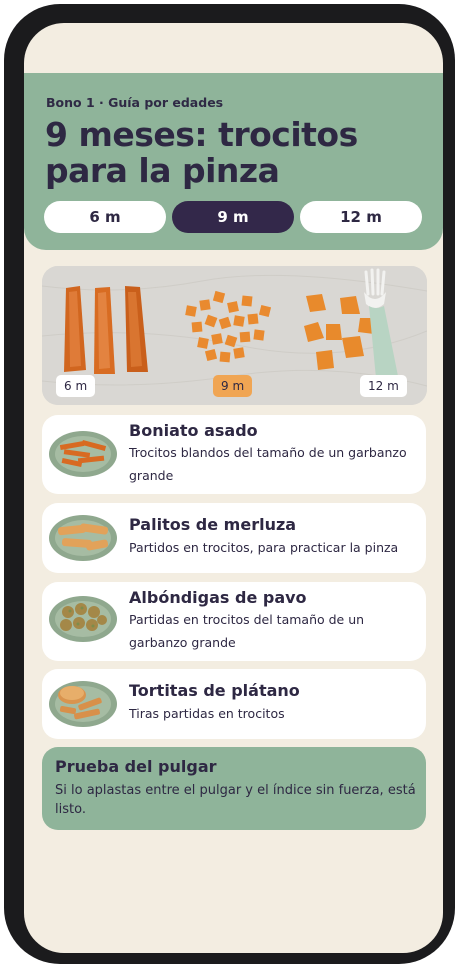 The image size is (459, 968). I want to click on age-tabs: 6 m 9 m 12 m, so click(233, 217).